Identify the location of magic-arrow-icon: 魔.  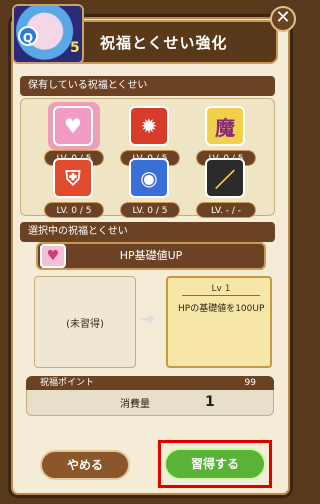
(225, 126).